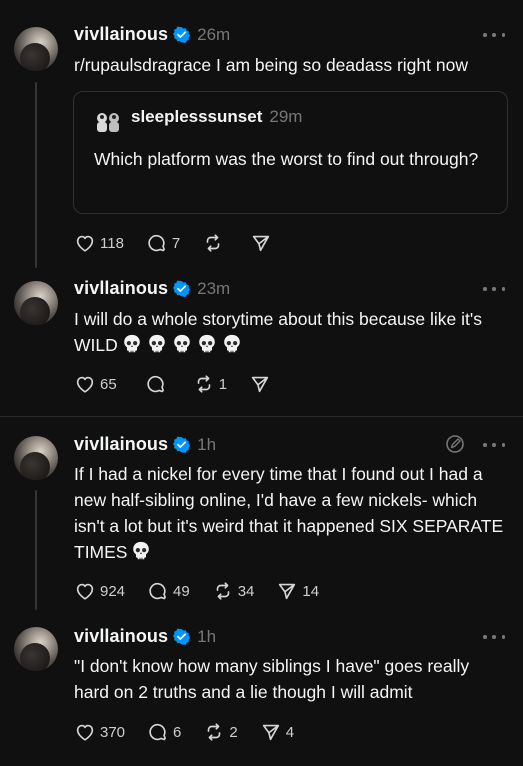 This screenshot has height=766, width=523. I want to click on repost-button: 2, so click(220, 732).